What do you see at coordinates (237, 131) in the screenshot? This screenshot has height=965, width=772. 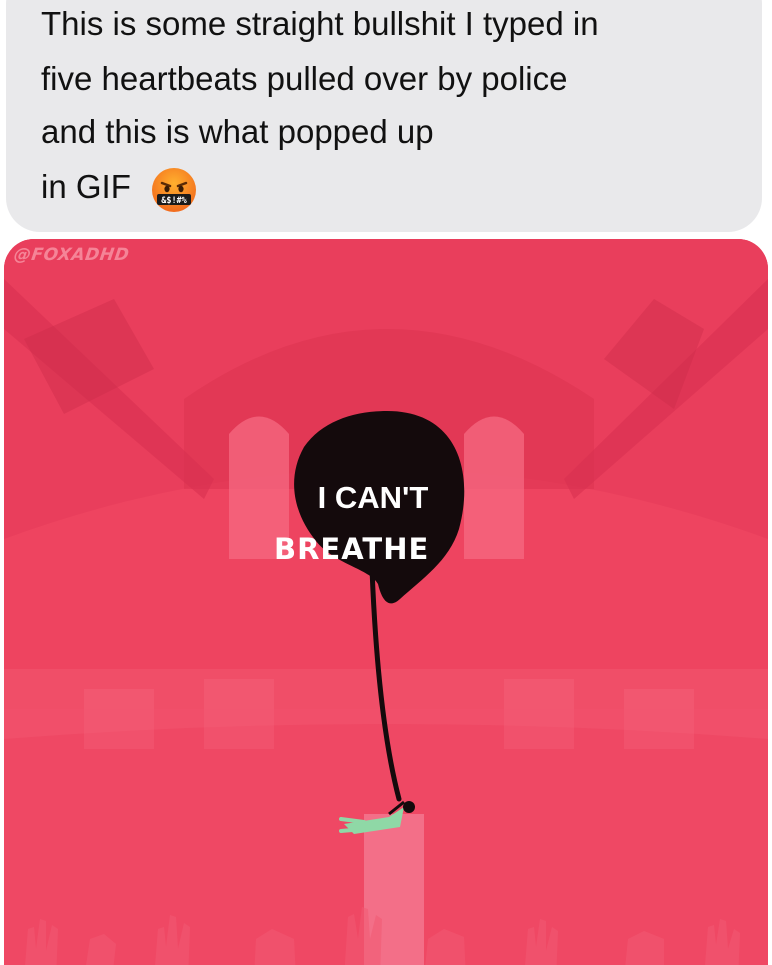 I see `message-text-line-3: and this is what popped up` at bounding box center [237, 131].